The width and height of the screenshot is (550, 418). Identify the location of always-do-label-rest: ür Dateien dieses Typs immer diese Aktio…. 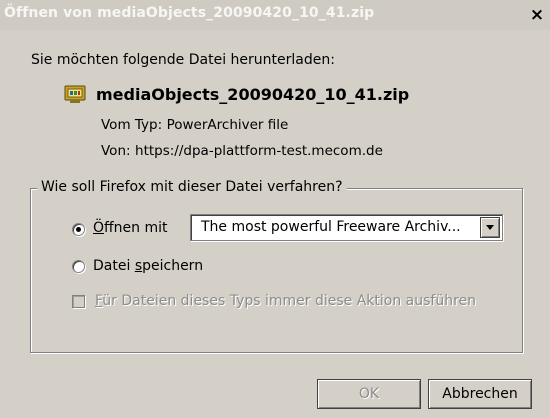
(289, 301).